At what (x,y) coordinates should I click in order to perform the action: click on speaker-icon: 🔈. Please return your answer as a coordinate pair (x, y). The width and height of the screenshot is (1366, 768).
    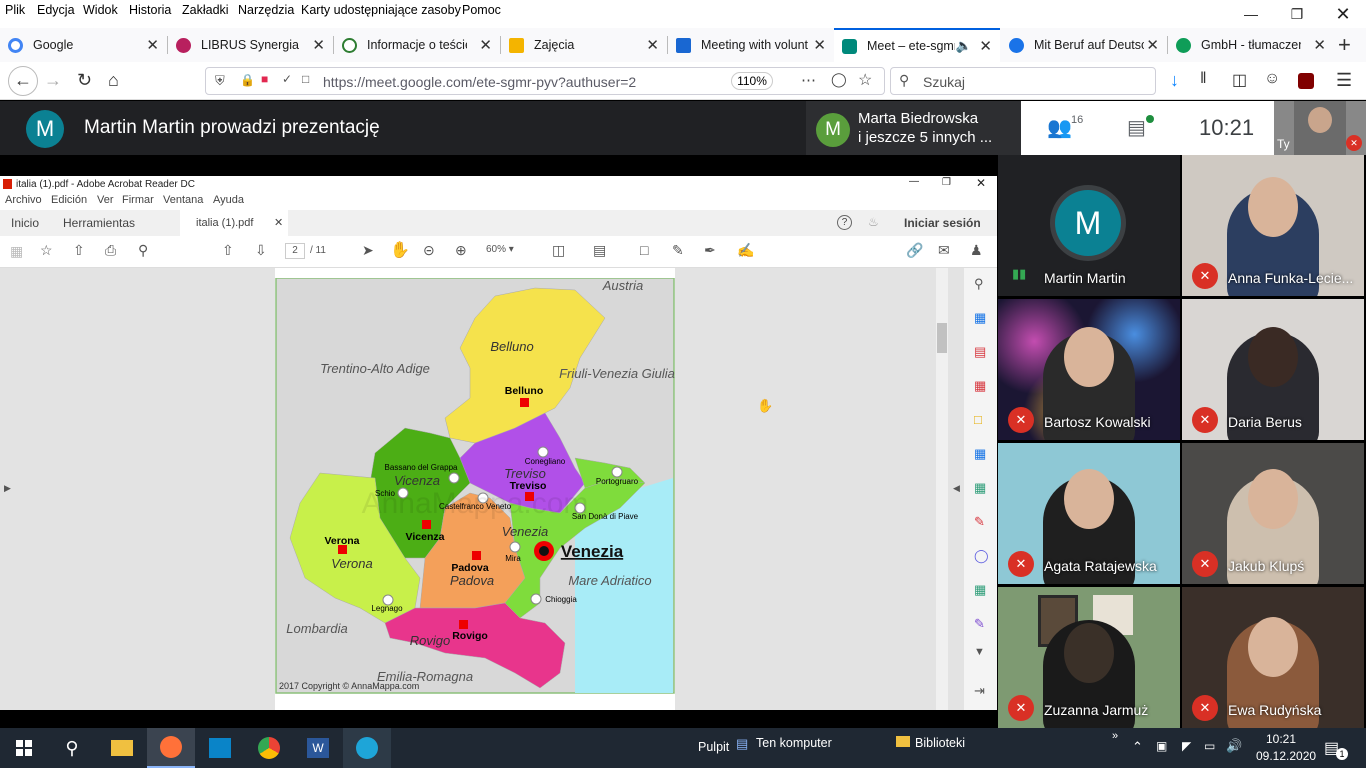
    Looking at the image, I should click on (964, 46).